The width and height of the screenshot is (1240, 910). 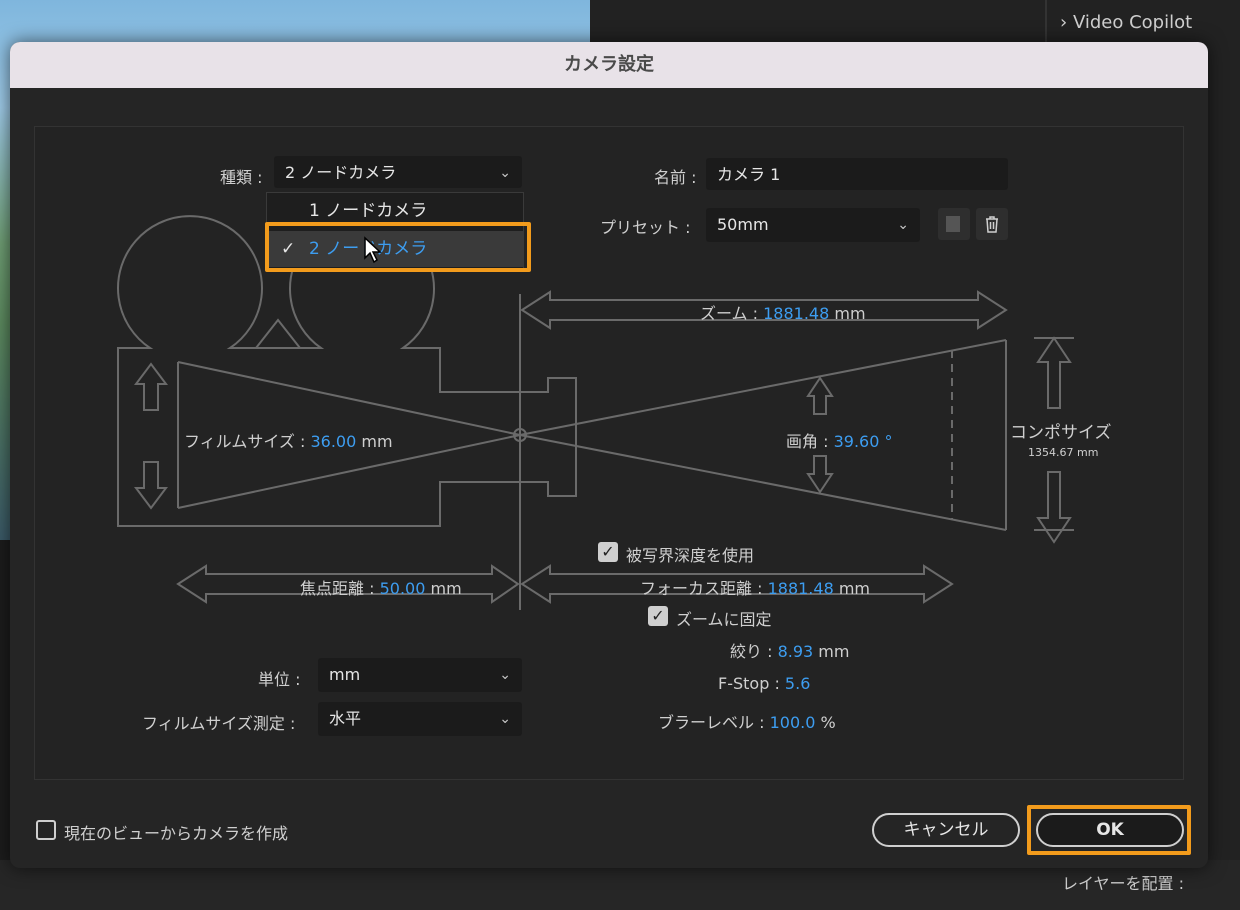 I want to click on aperture-value: 8.93, so click(x=796, y=651).